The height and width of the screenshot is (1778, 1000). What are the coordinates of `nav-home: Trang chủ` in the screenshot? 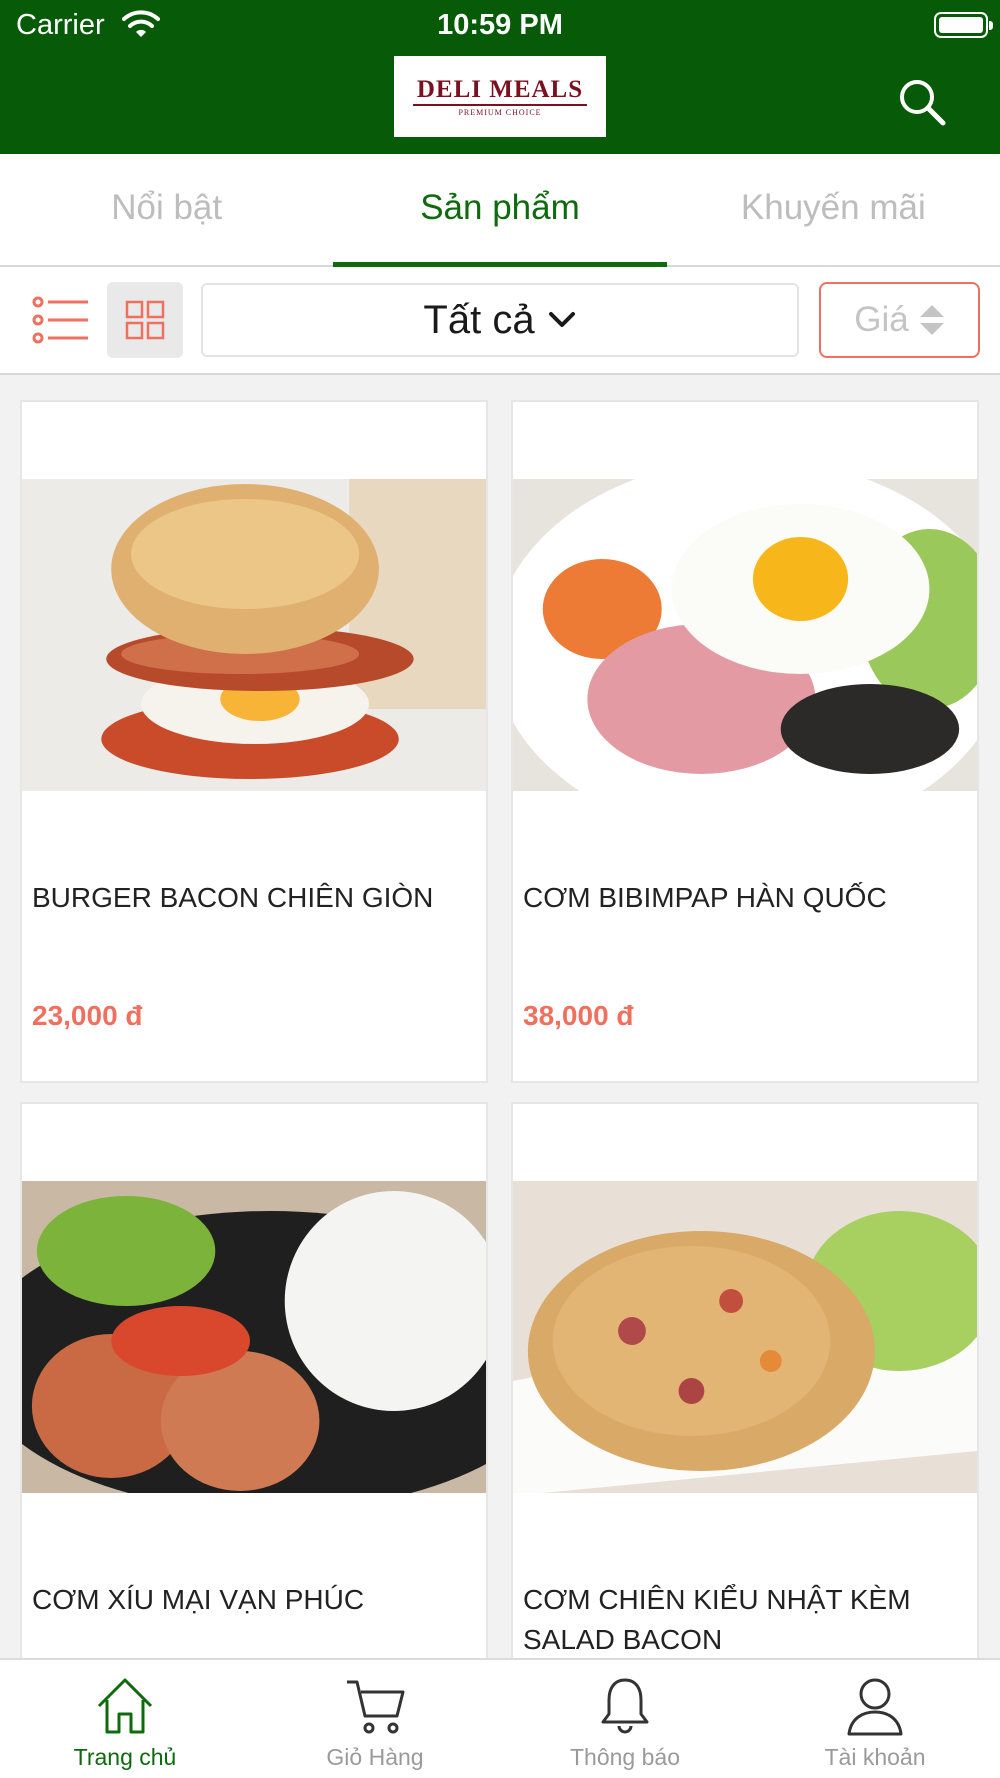 It's located at (125, 1719).